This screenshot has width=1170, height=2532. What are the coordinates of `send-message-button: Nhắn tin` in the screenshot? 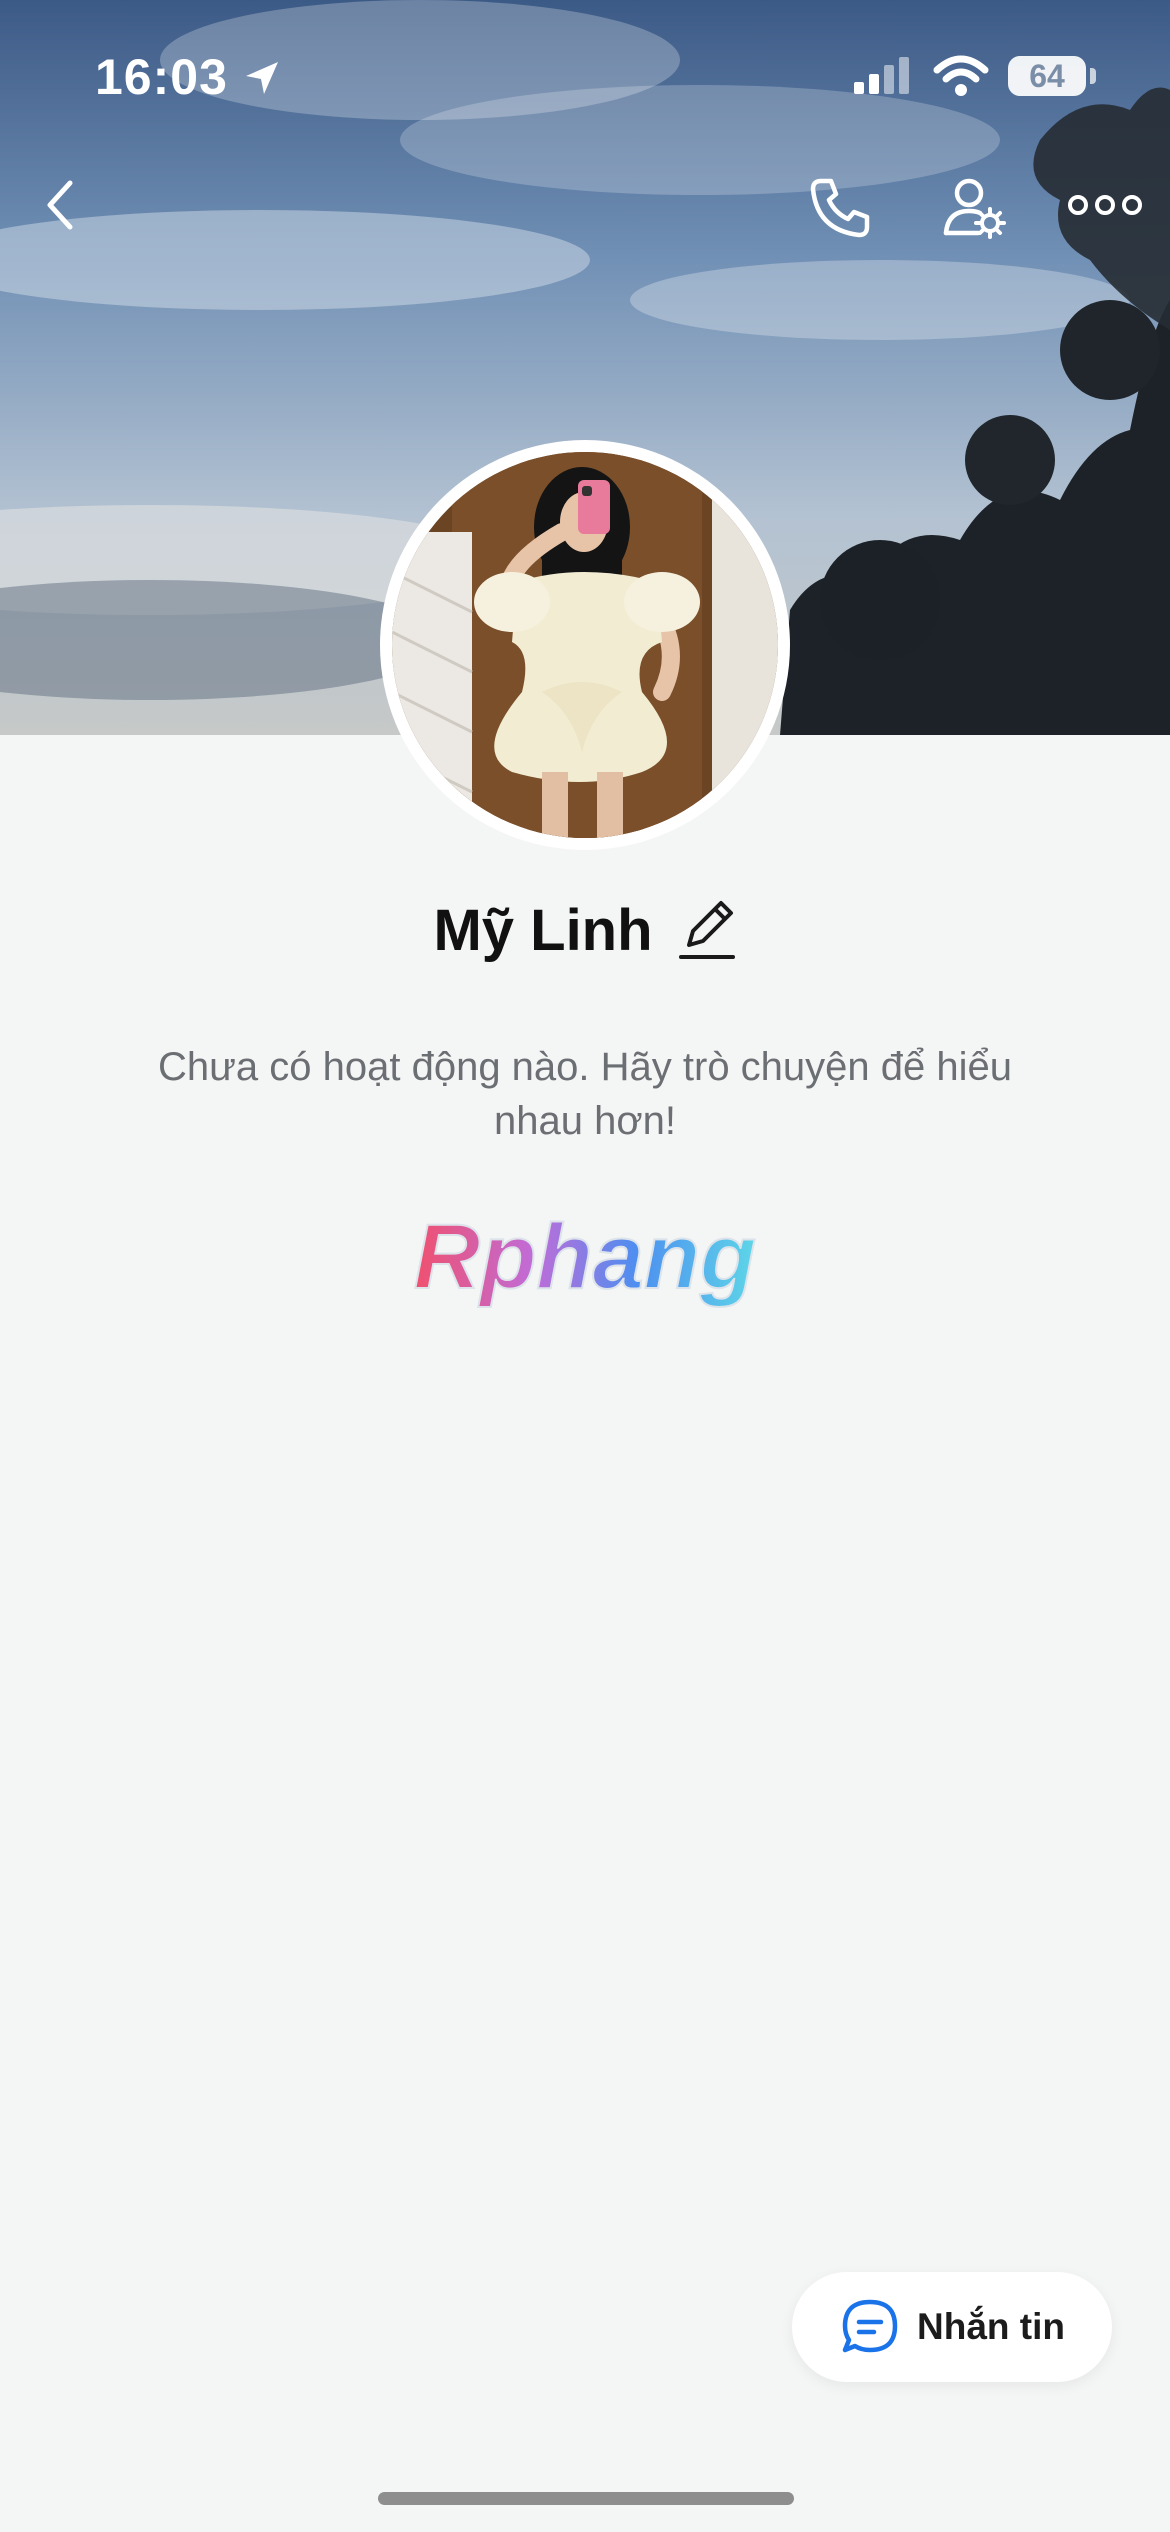 It's located at (952, 2327).